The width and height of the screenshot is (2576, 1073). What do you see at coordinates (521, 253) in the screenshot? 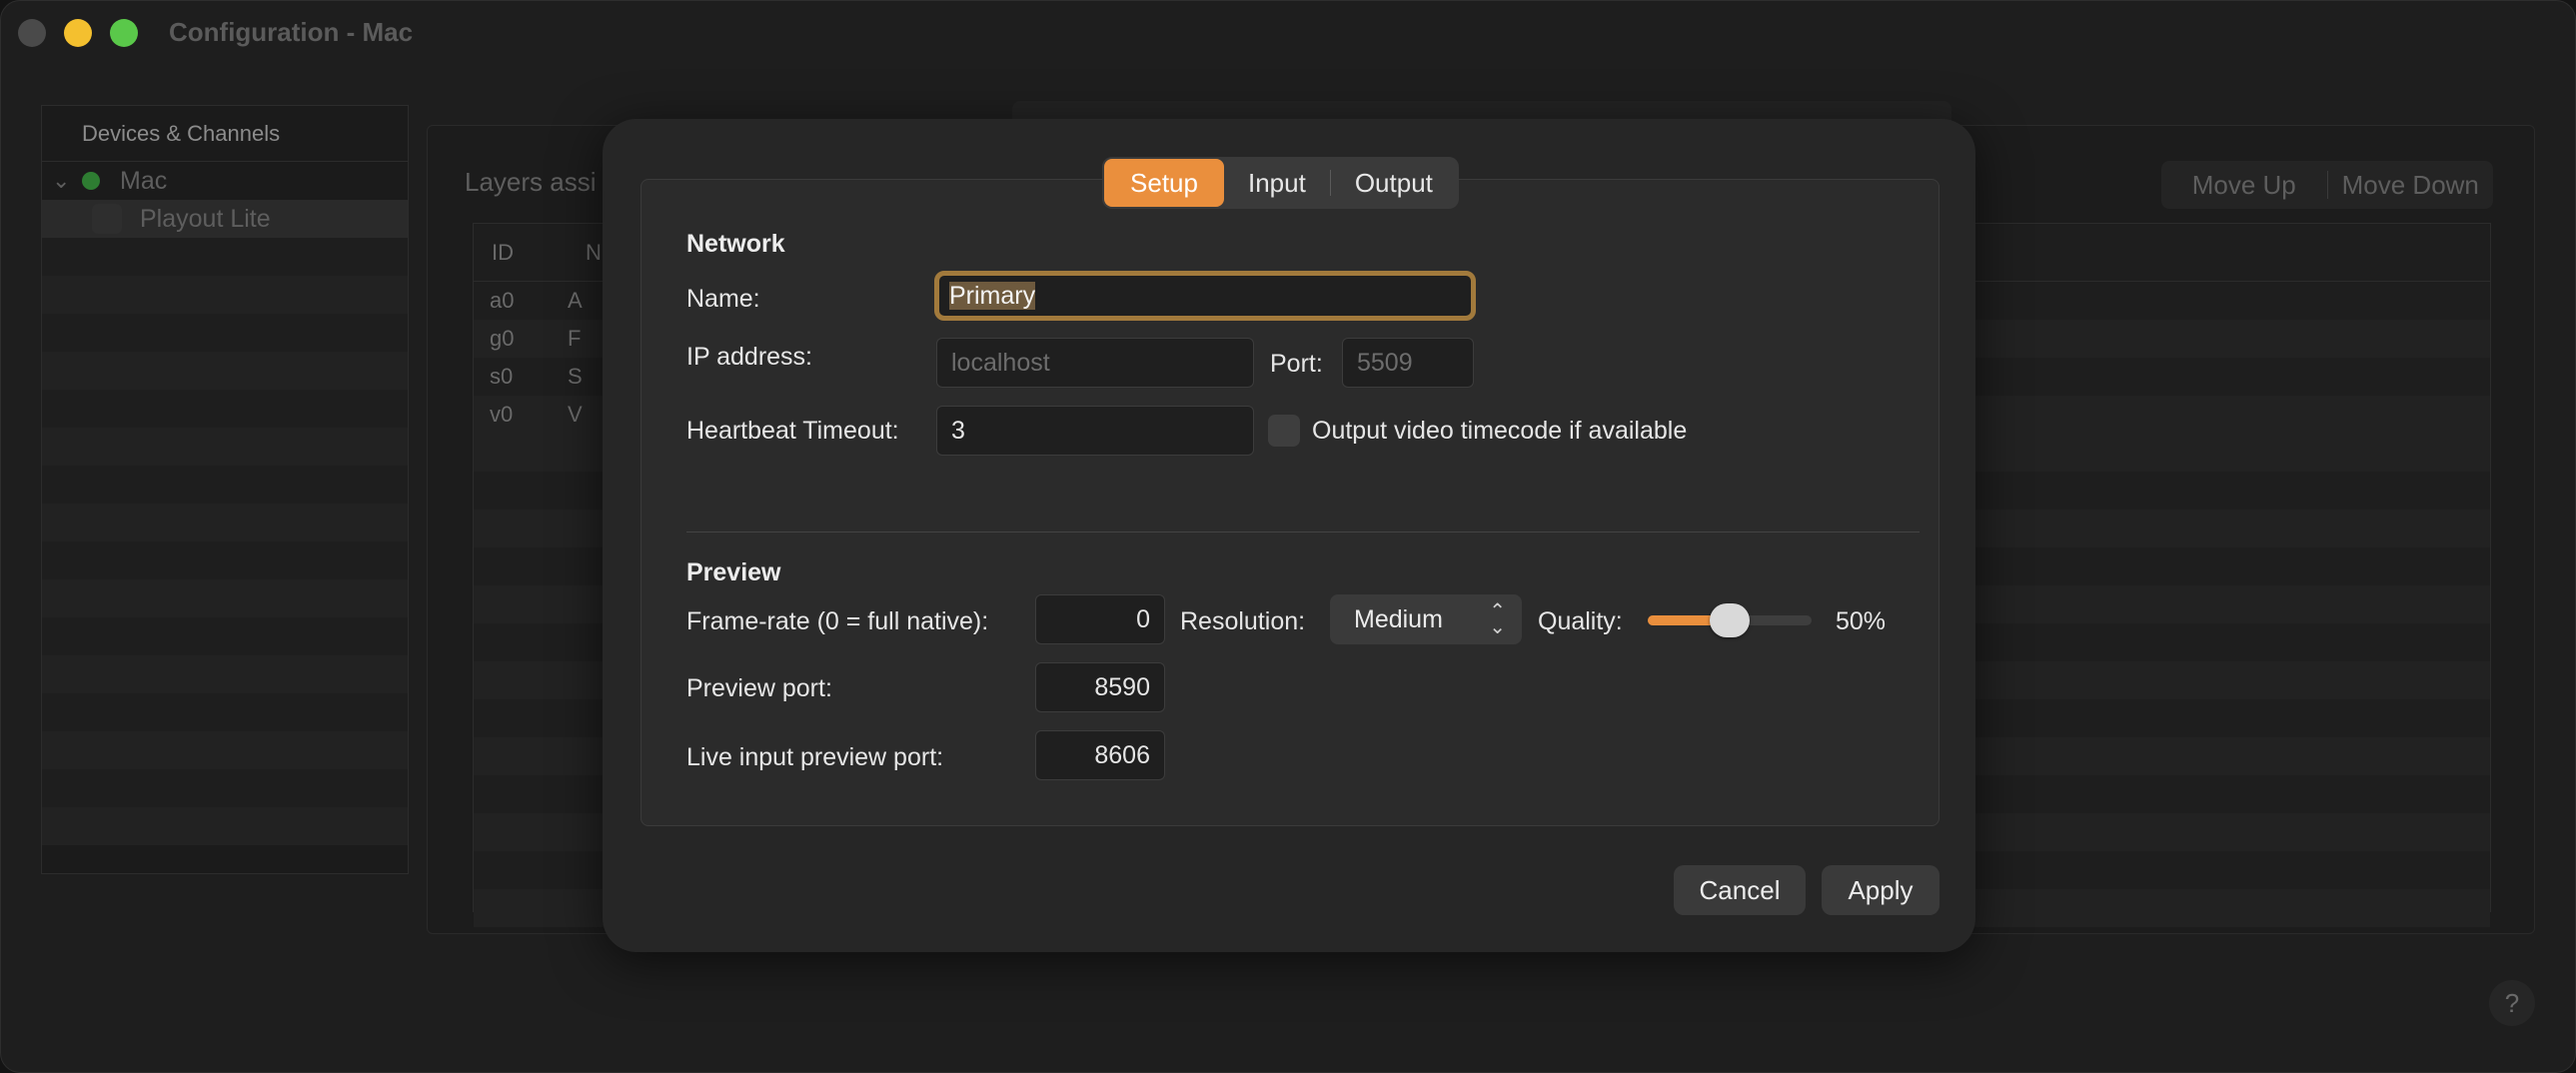
I see `column-header-id: ID` at bounding box center [521, 253].